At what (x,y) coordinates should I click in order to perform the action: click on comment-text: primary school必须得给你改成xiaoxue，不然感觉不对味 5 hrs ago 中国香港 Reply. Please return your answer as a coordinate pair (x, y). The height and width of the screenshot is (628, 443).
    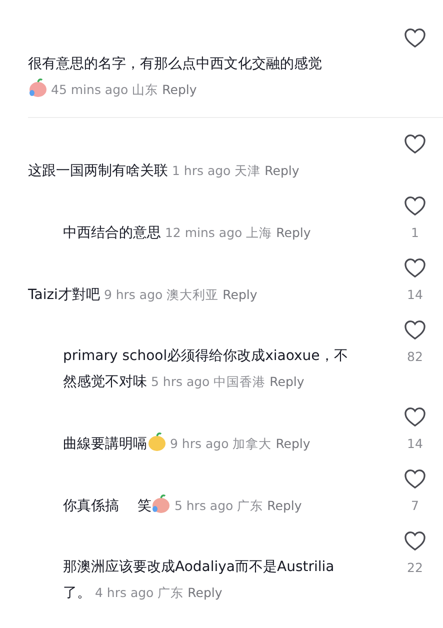
    Looking at the image, I should click on (205, 369).